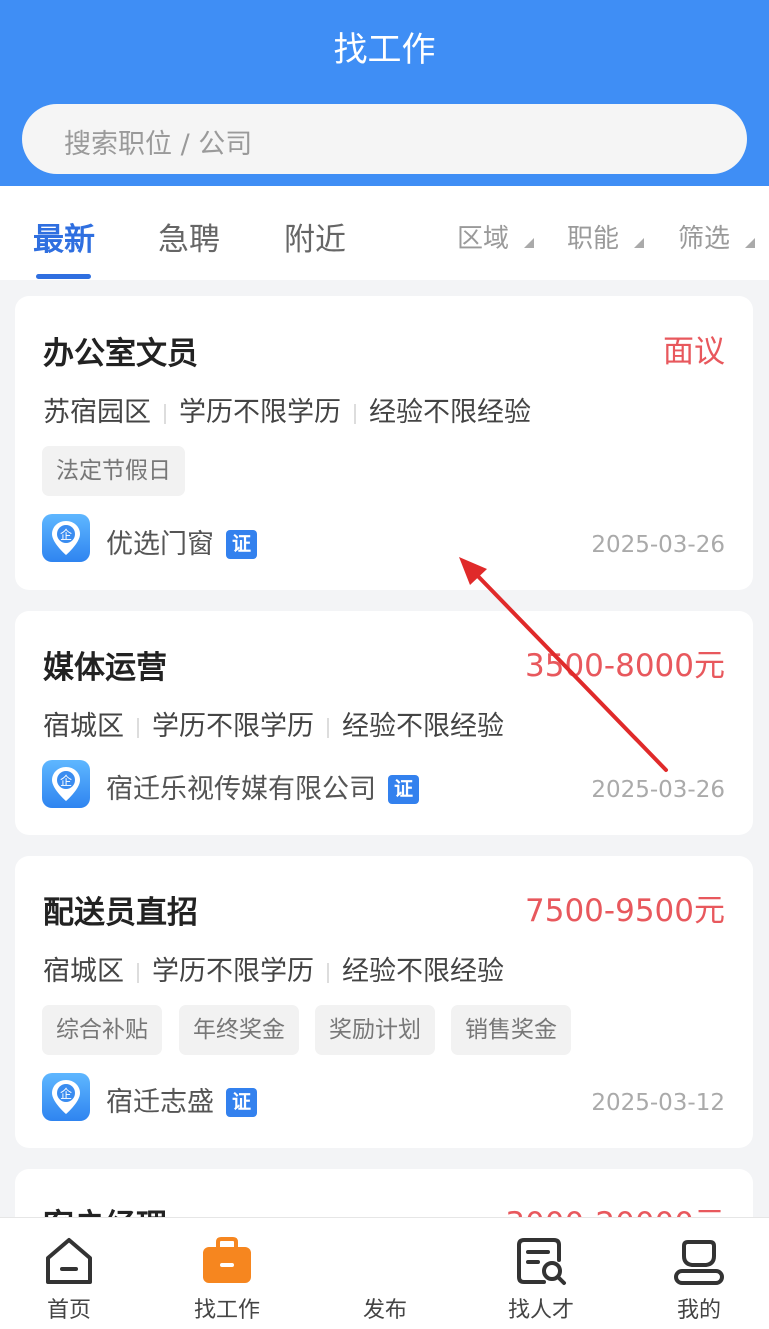  I want to click on nav-find-job: 找工作, so click(227, 1273).